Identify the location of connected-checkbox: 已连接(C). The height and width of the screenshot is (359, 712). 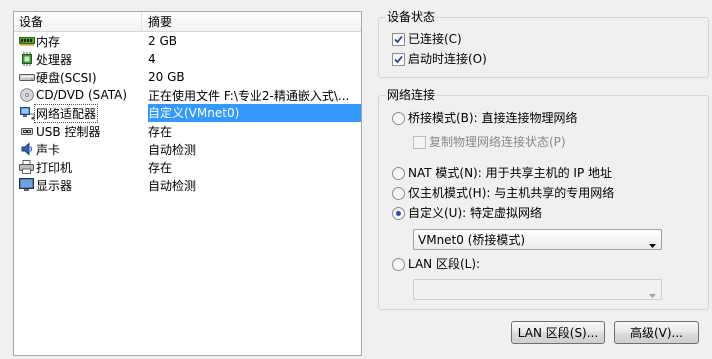
(427, 39).